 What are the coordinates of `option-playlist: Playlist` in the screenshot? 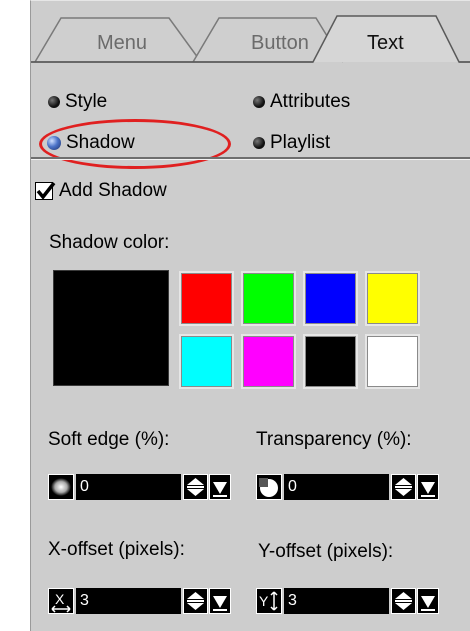 It's located at (291, 143).